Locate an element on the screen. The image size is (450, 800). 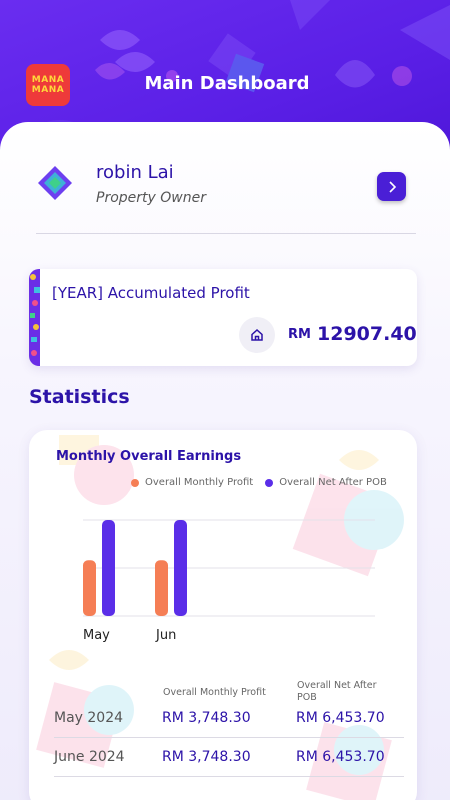
profile-section: robin Lai Property Owner is located at coordinates (226, 197).